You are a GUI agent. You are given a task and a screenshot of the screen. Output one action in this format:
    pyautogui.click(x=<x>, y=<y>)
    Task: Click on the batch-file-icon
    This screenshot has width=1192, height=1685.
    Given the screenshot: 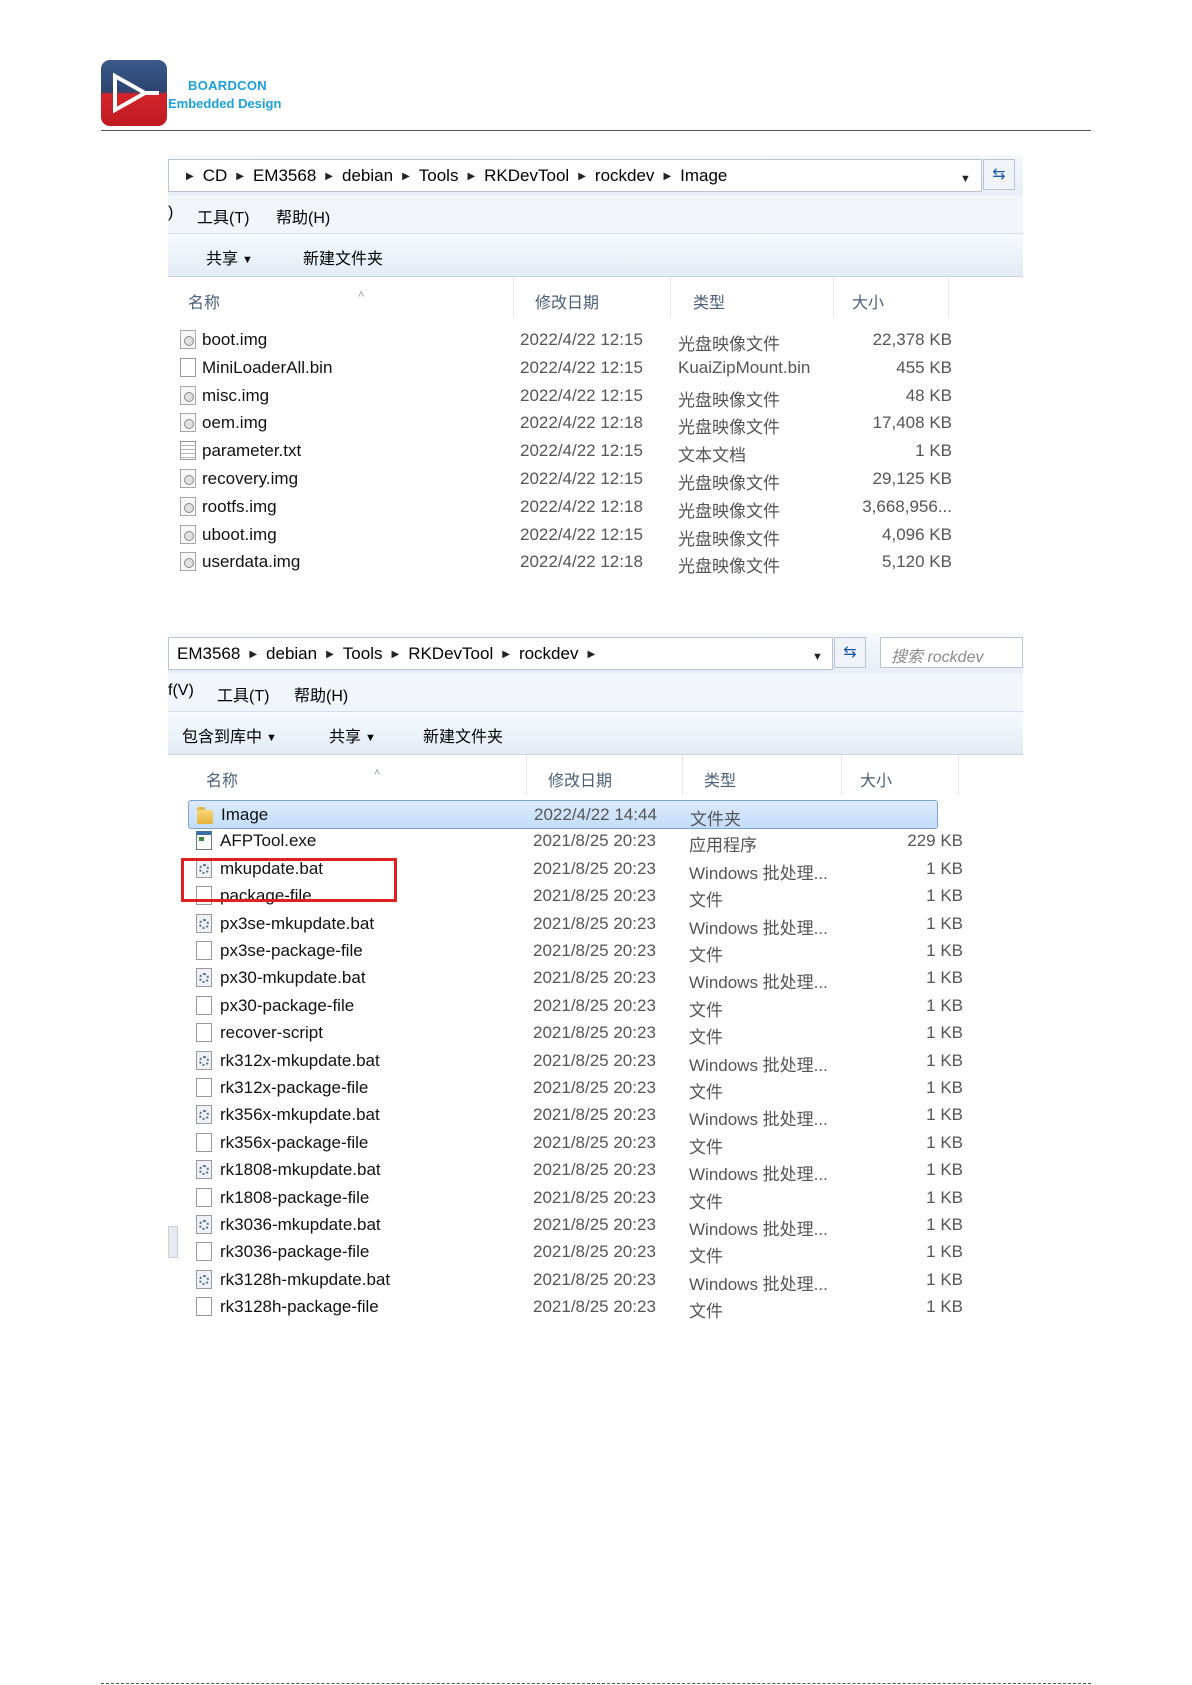 What is the action you would take?
    pyautogui.click(x=204, y=978)
    